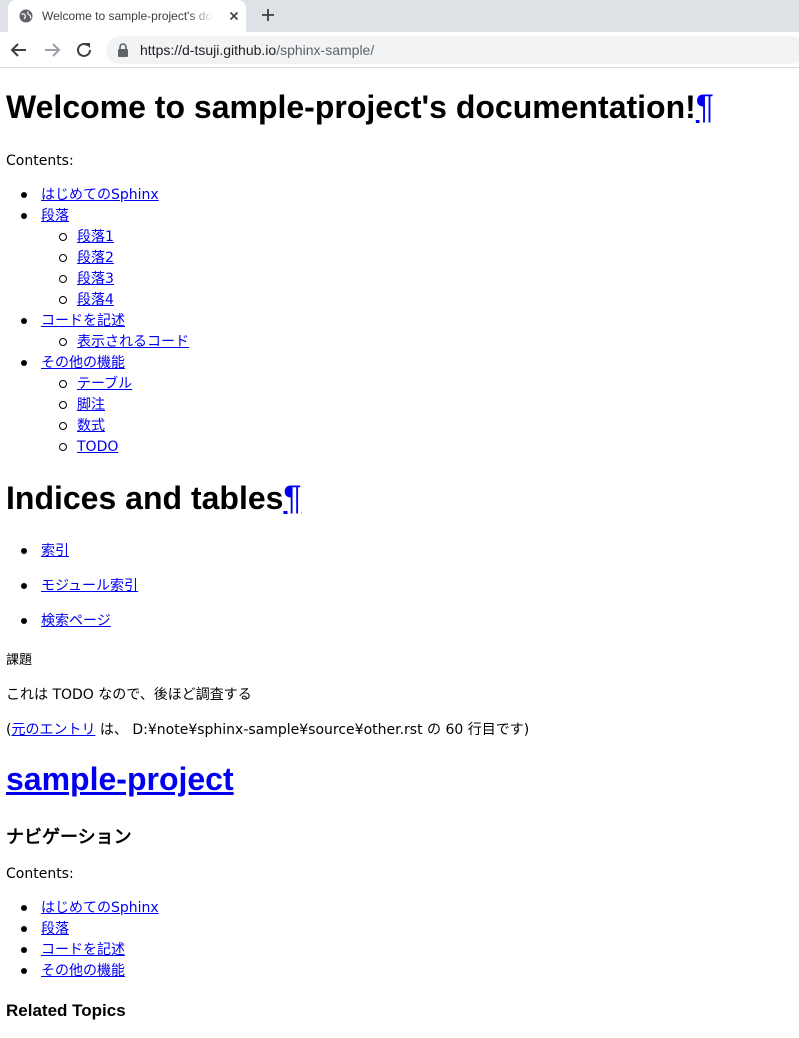 Image resolution: width=799 pixels, height=1038 pixels. Describe the element at coordinates (55, 929) in the screenshot. I see `sidebar-toc-link: 段落` at that location.